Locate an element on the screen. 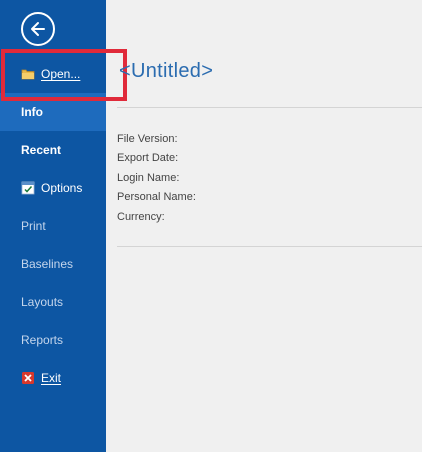 Image resolution: width=422 pixels, height=452 pixels. sidebar-item-label: Info is located at coordinates (32, 112).